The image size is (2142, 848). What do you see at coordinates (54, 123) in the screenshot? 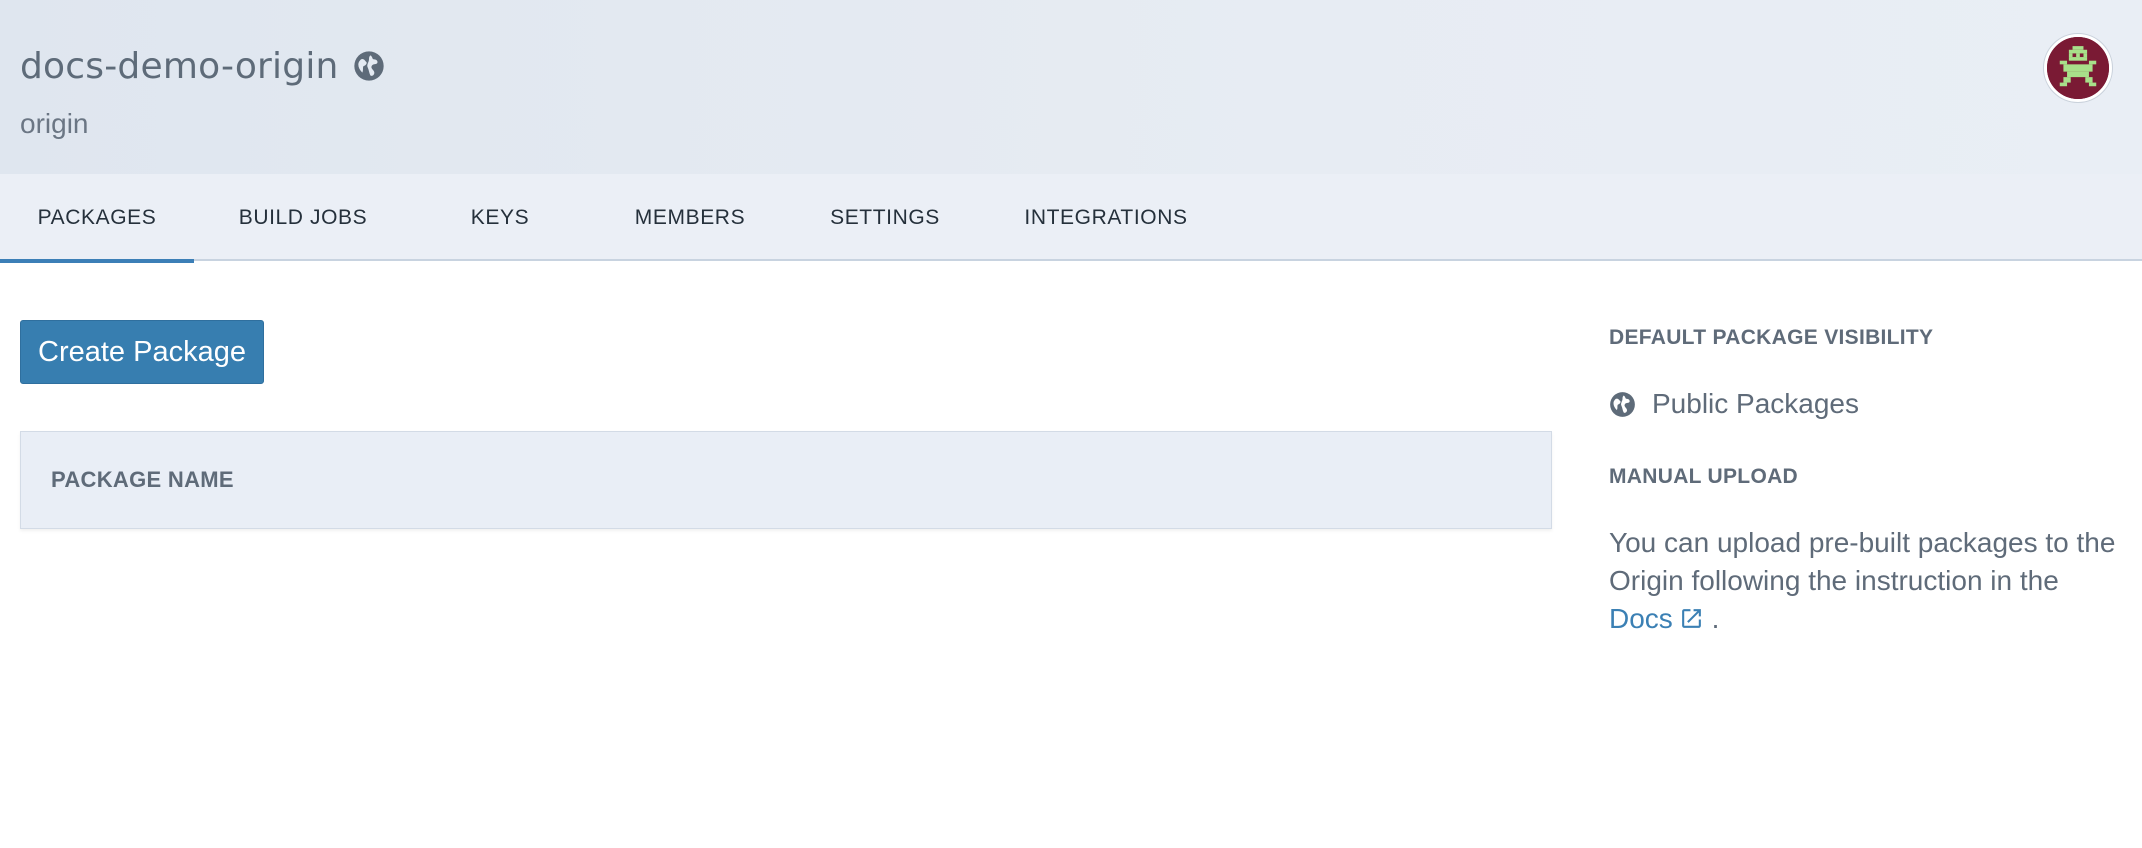
I see `origin-subtitle: origin` at bounding box center [54, 123].